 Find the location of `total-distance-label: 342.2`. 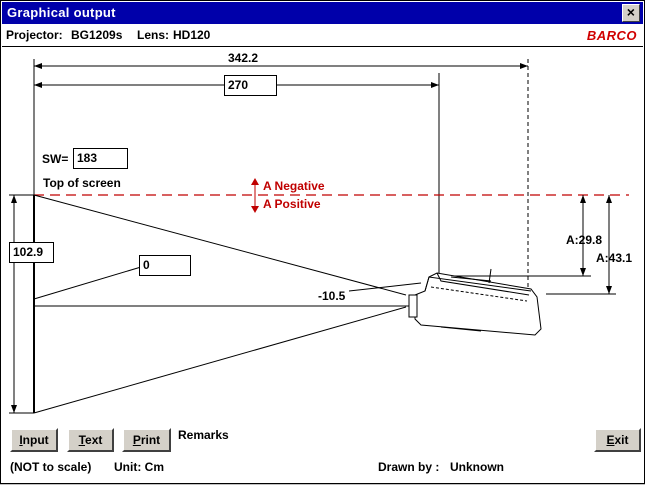

total-distance-label: 342.2 is located at coordinates (243, 58).